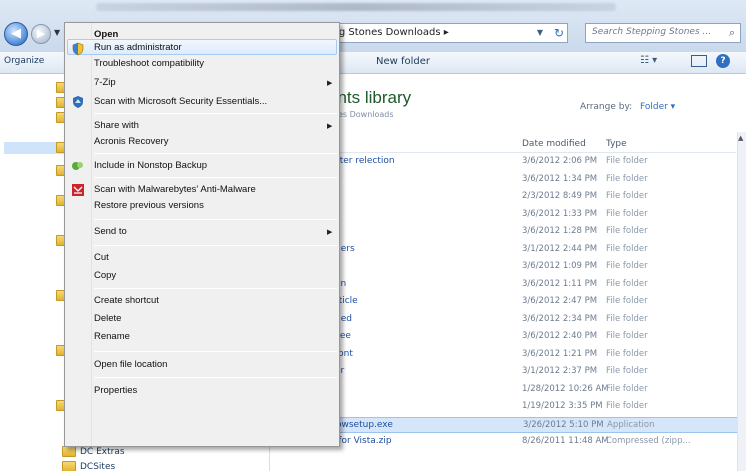 This screenshot has height=471, width=746. What do you see at coordinates (505, 215) in the screenshot?
I see `file-row: 3/6/2012 1:33 PM File folder` at bounding box center [505, 215].